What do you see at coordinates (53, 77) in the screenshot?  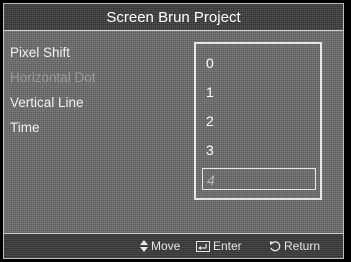 I see `menu-item-horizontal-dot: Horizontal Dot` at bounding box center [53, 77].